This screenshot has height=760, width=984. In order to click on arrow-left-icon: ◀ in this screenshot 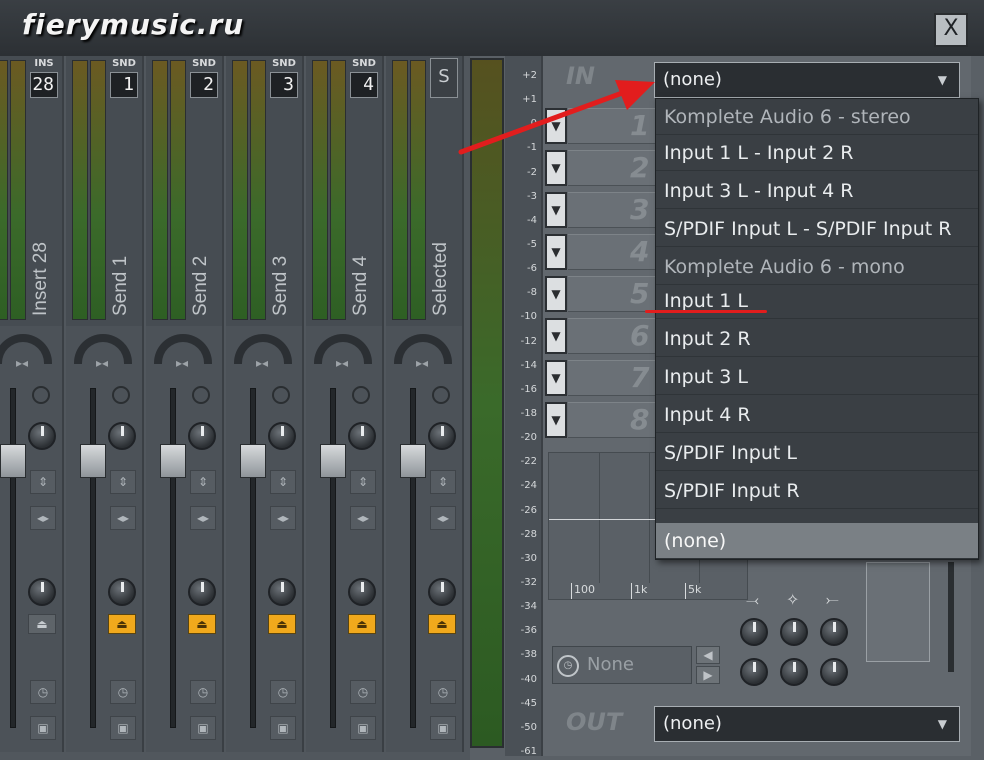, I will do `click(708, 655)`.